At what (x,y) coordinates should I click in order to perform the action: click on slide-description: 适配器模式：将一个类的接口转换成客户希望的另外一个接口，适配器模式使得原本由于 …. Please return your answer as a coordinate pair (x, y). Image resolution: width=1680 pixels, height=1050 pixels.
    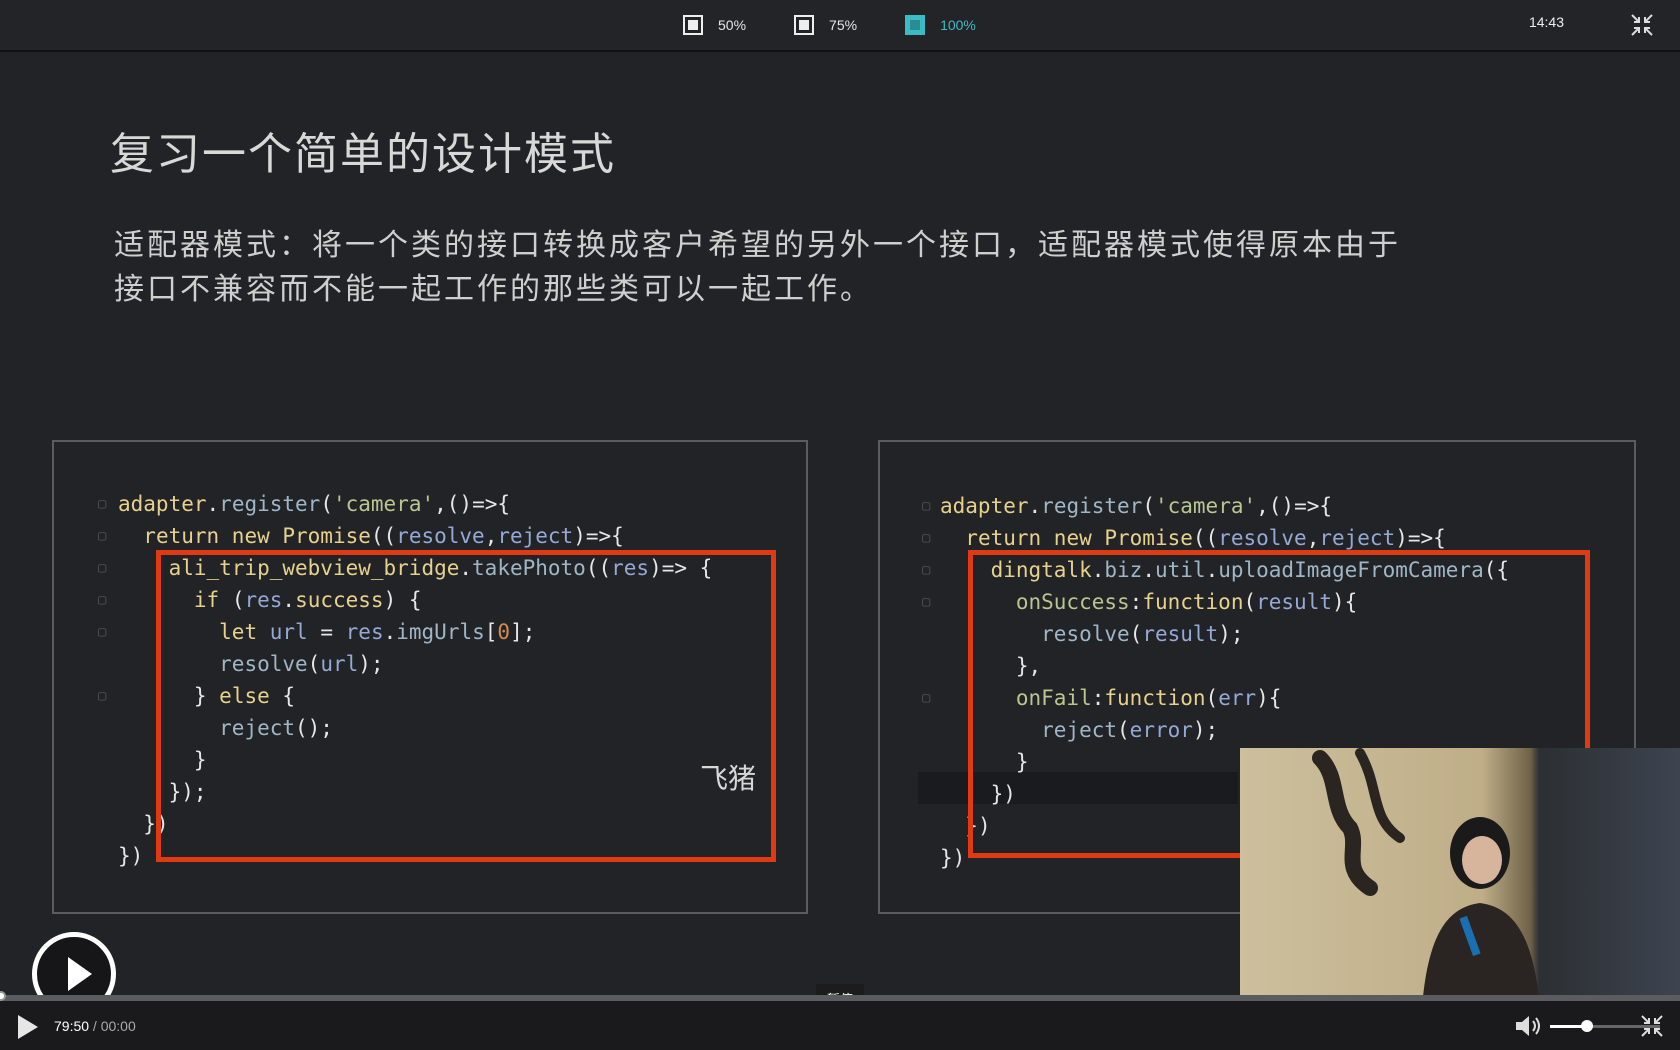
    Looking at the image, I should click on (764, 268).